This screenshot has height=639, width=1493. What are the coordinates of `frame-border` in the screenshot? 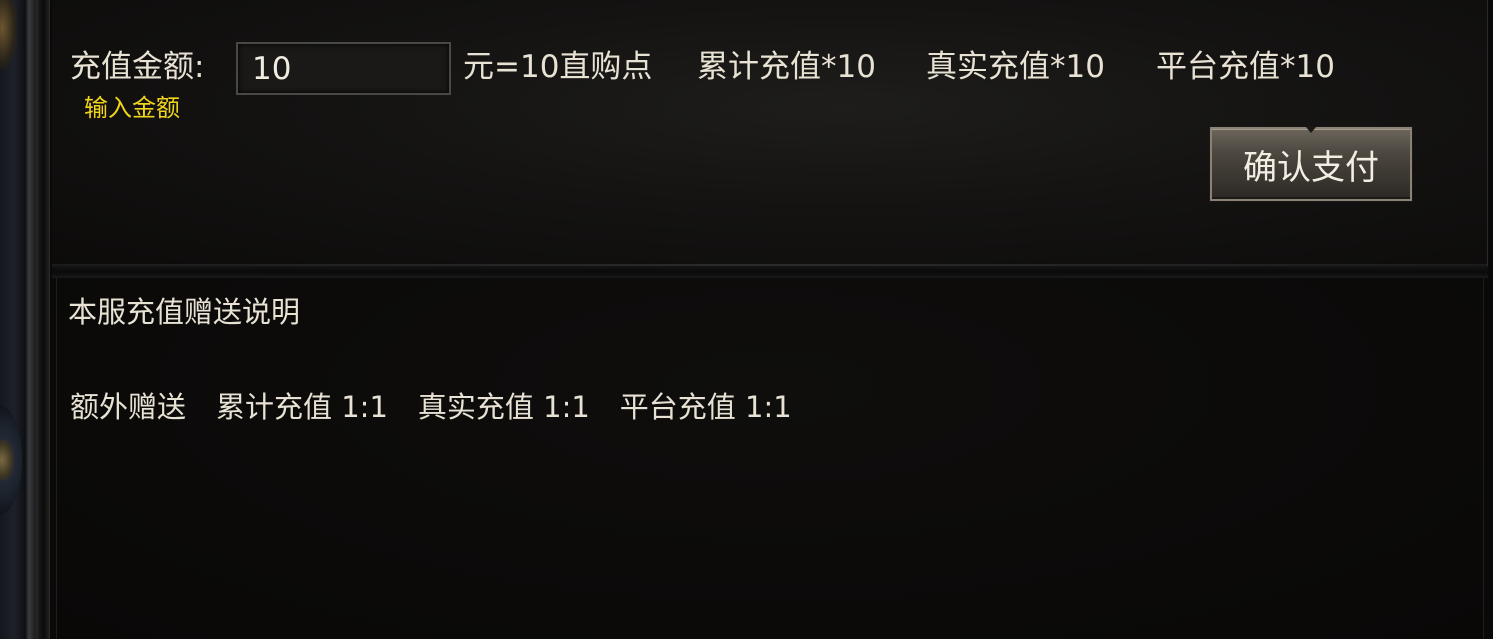 It's located at (43, 319).